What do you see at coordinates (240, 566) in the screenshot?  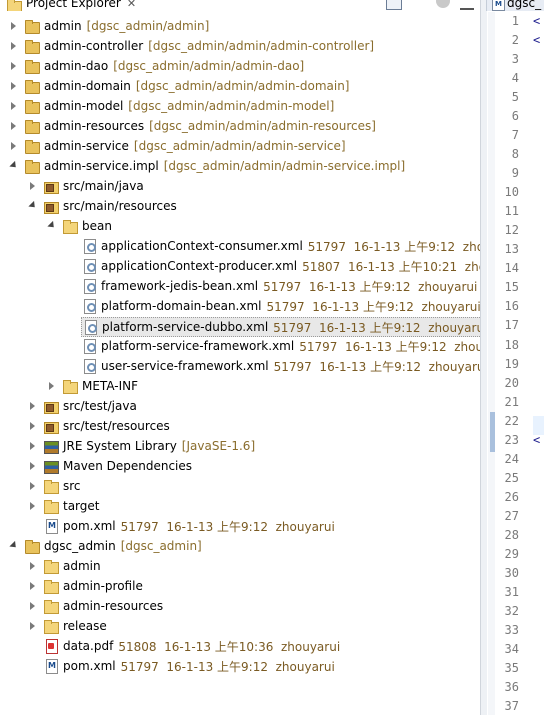 I see `tree-item: admin` at bounding box center [240, 566].